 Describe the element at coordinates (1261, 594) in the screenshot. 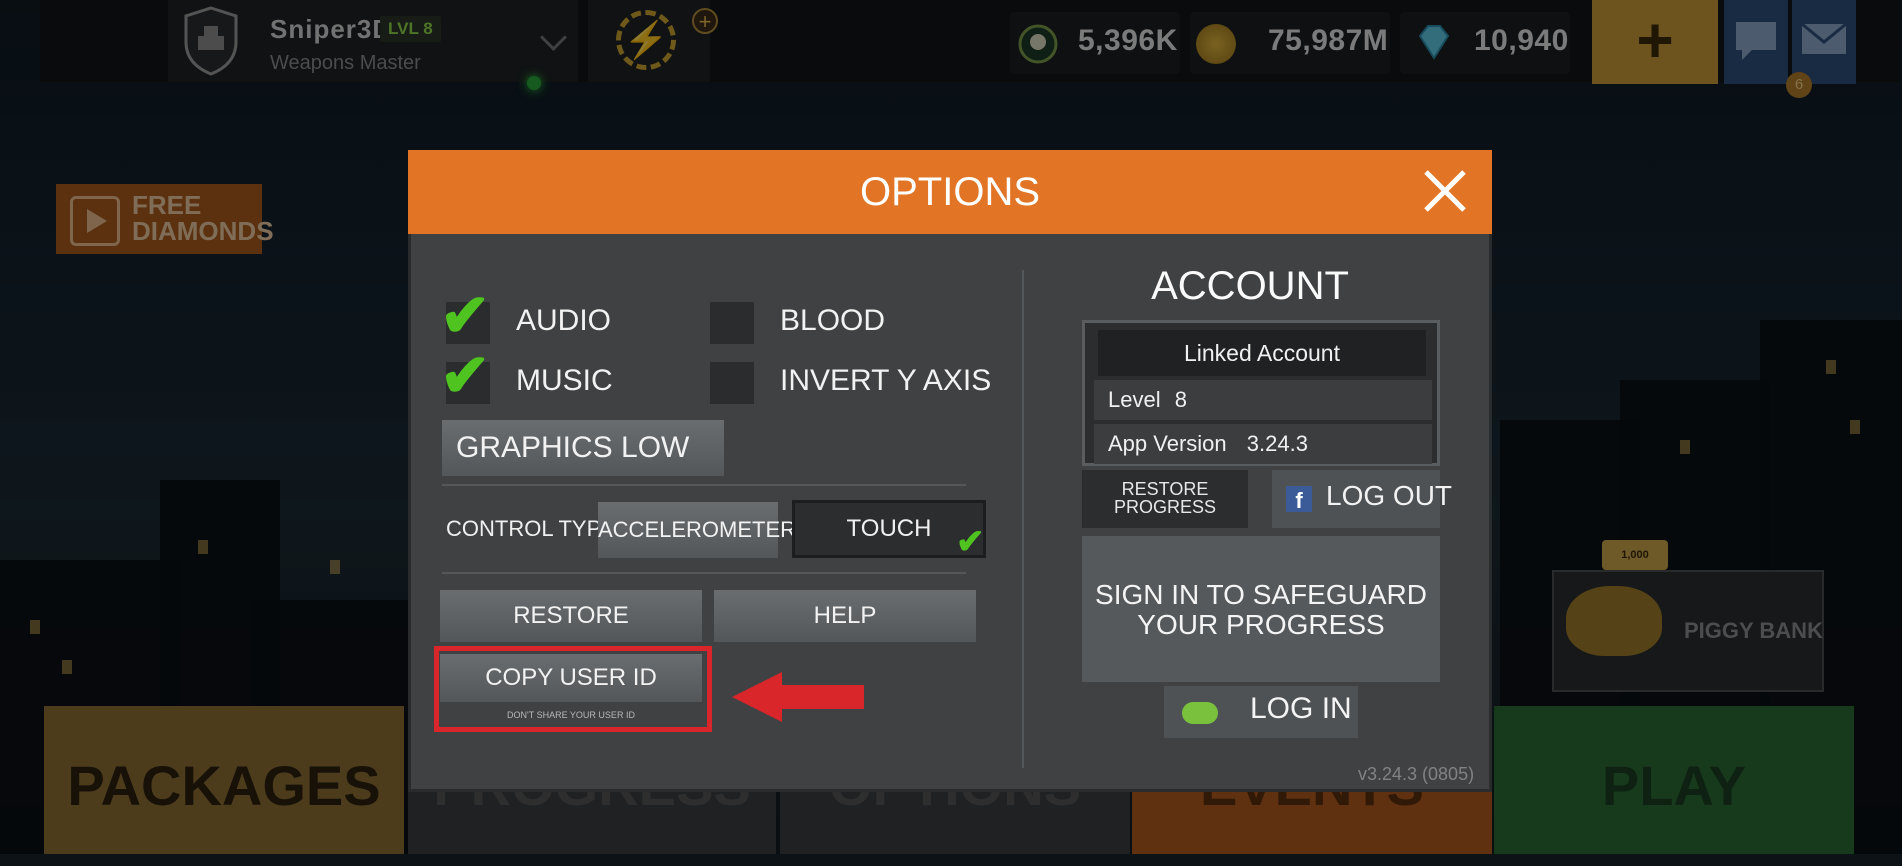

I see `sign-in-line1: SIGN IN TO SAFEGUARD` at that location.